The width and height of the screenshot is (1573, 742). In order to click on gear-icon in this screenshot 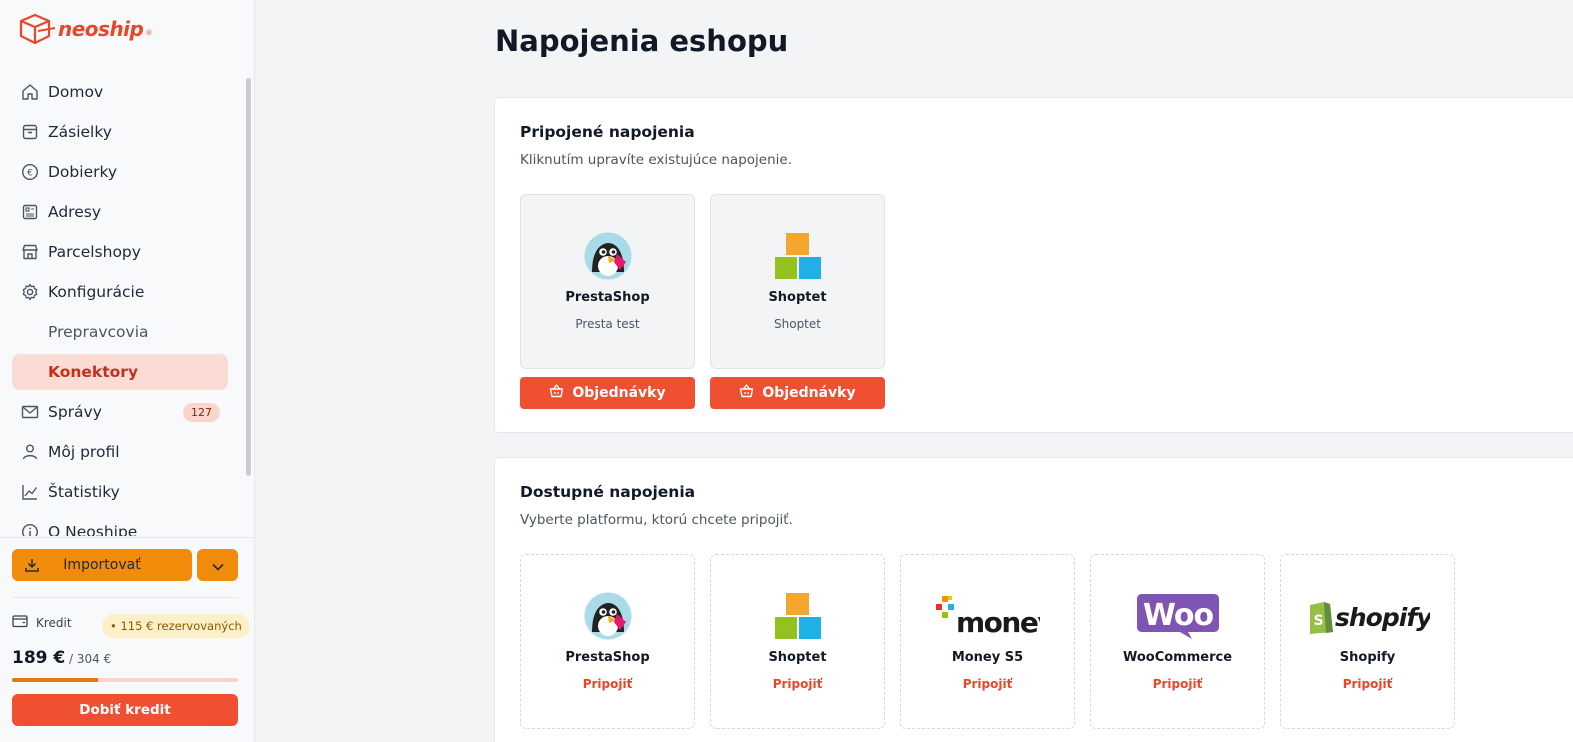, I will do `click(30, 292)`.